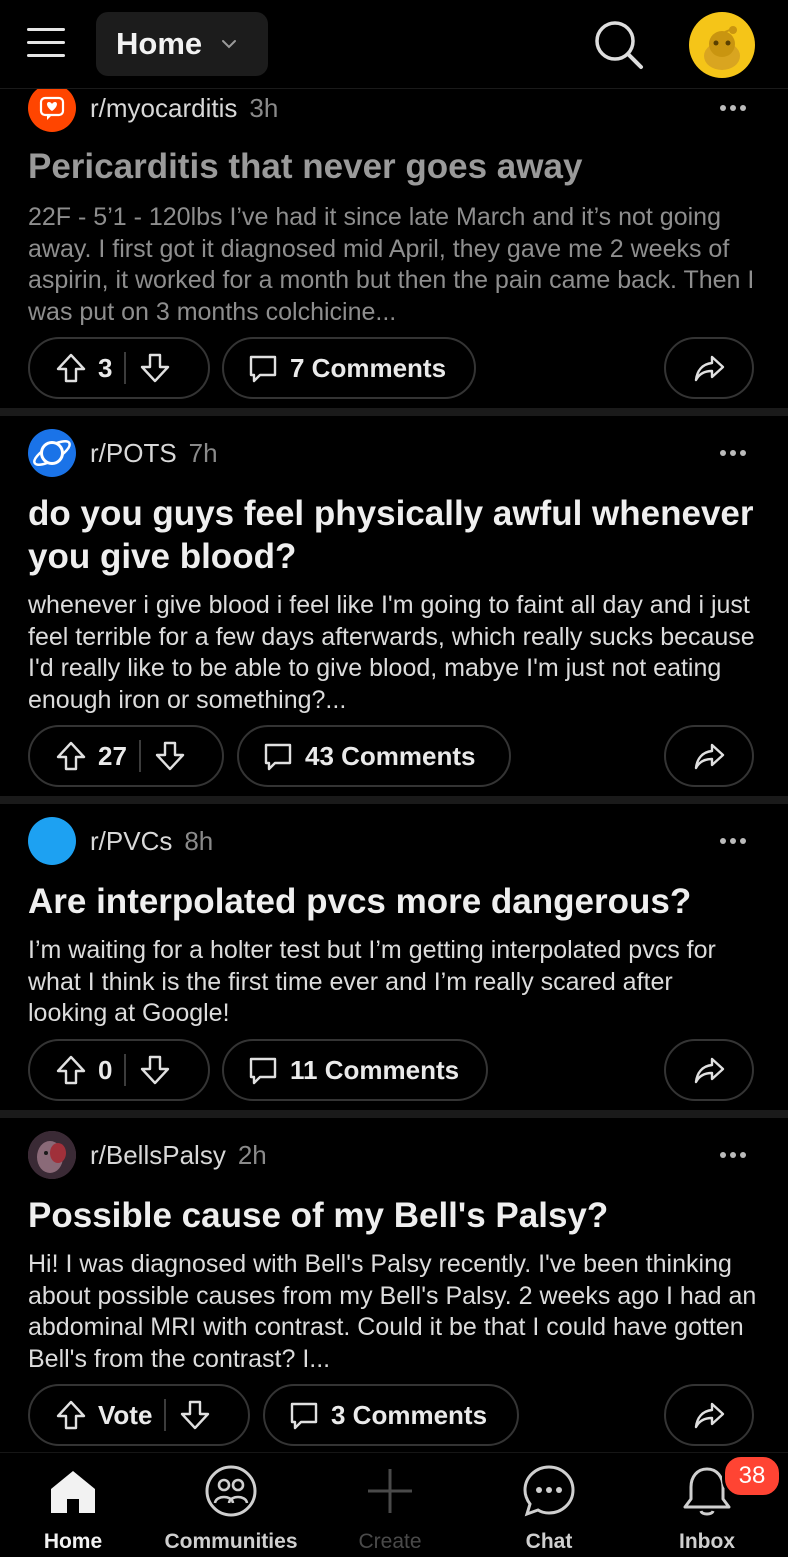 This screenshot has width=788, height=1557. Describe the element at coordinates (119, 1070) in the screenshot. I see `vote-control: 0` at that location.